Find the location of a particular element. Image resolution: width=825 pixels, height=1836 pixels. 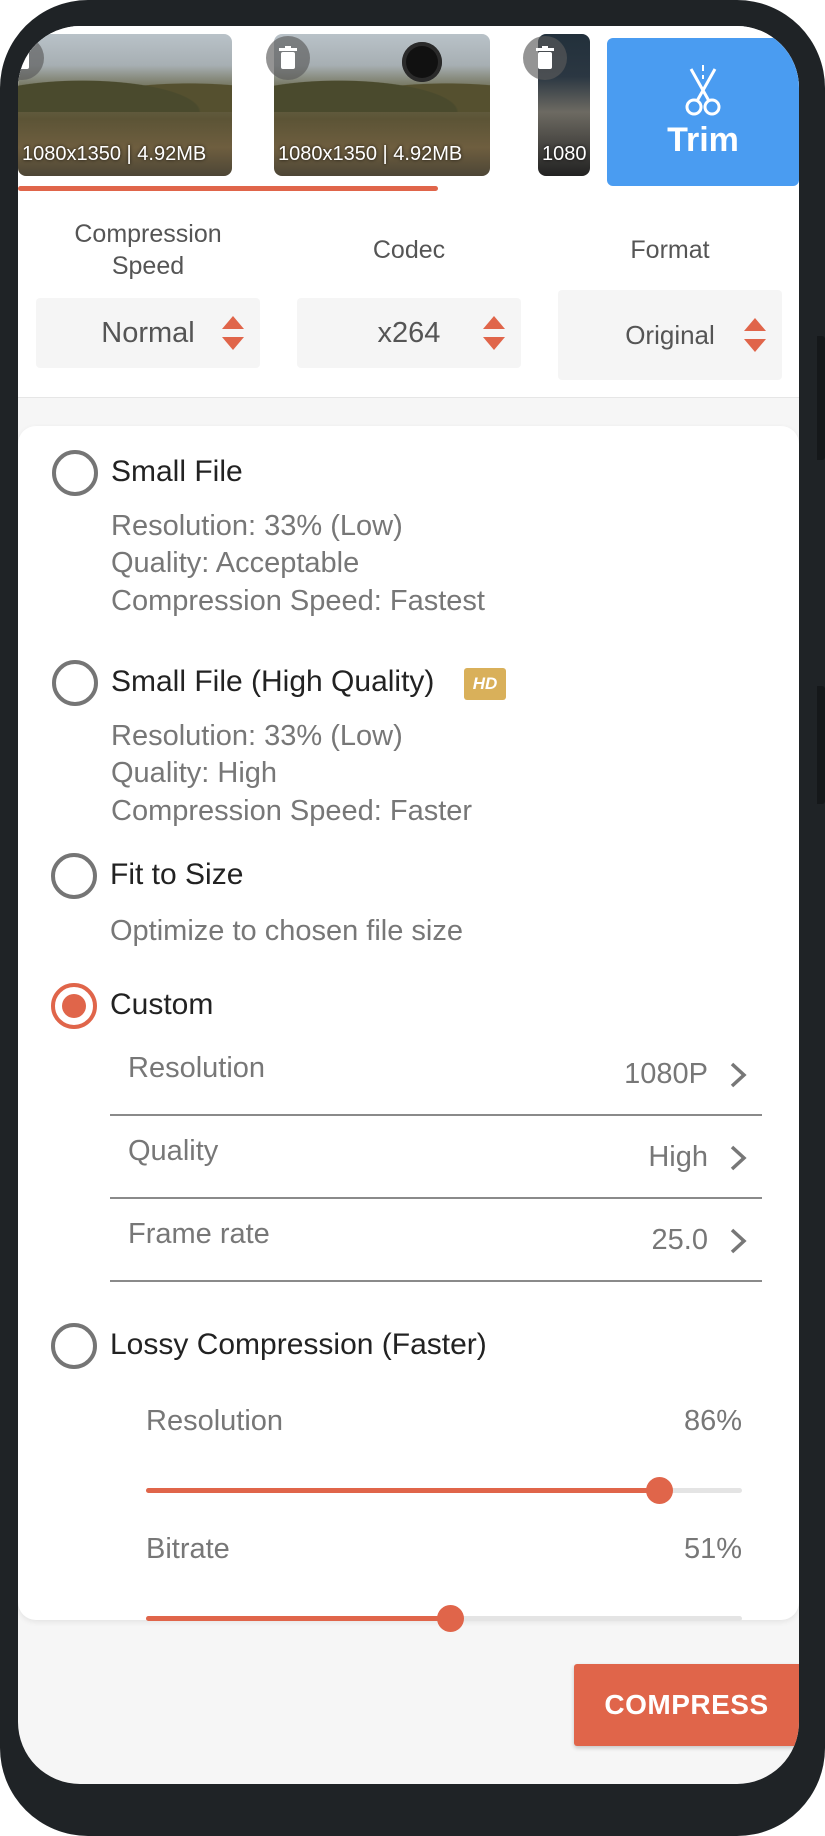

small-file-resolution: Resolution: 33% (Low) is located at coordinates (257, 526).